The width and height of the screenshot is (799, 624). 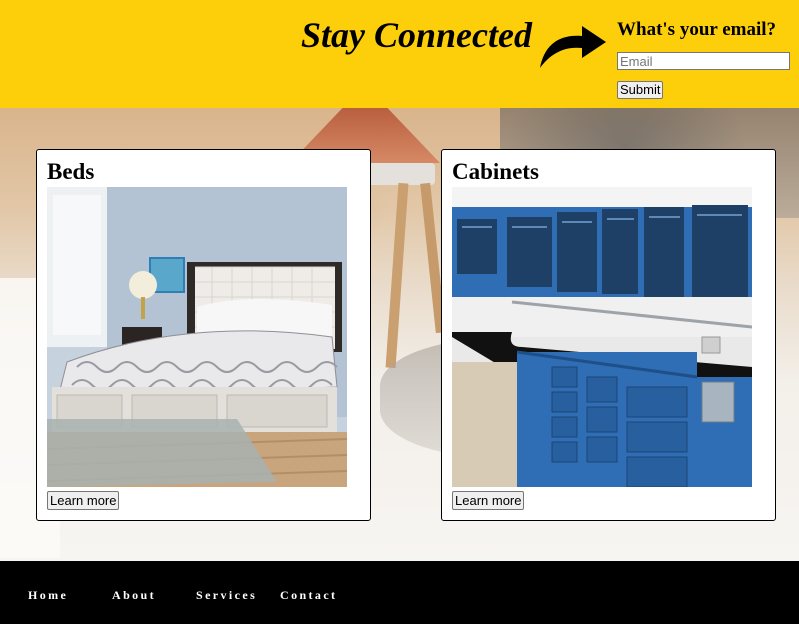 What do you see at coordinates (308, 595) in the screenshot?
I see `nav-link-contact: Contact` at bounding box center [308, 595].